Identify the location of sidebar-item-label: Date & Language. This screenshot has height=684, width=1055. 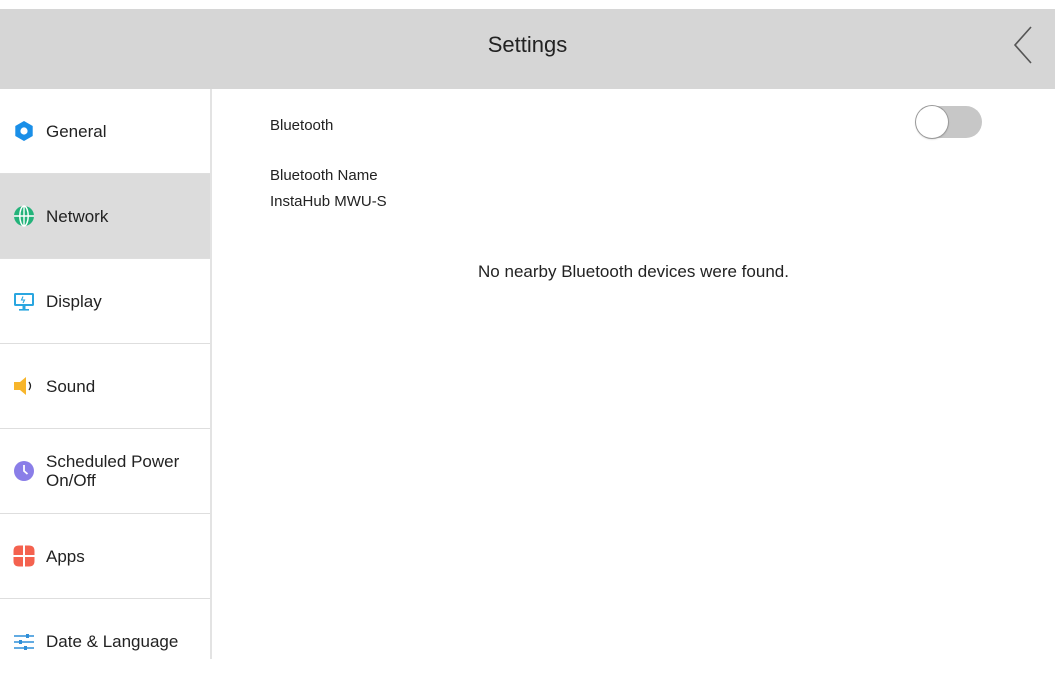
(112, 641).